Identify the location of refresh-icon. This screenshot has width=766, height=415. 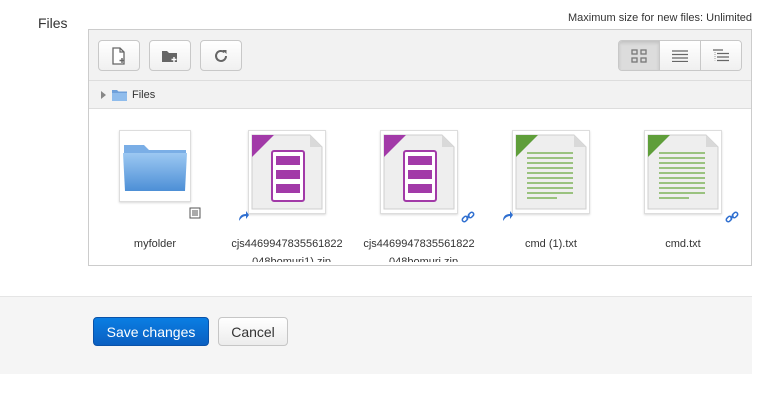
(221, 55).